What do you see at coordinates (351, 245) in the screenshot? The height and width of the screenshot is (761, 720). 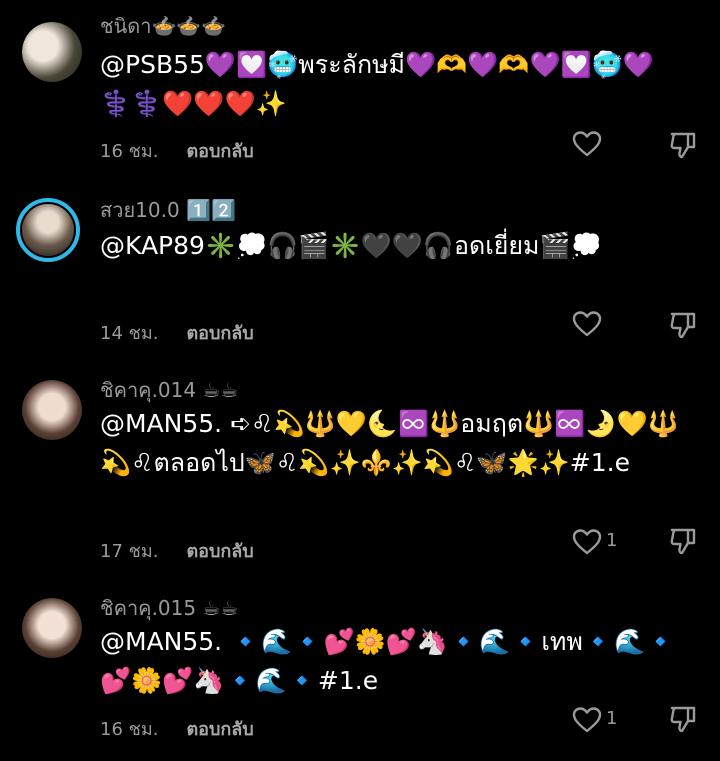 I see `comment-text: @KAP89✳️💭🎧🎬✳️🖤🖤🎧อดเยี่ยม🎬💭` at bounding box center [351, 245].